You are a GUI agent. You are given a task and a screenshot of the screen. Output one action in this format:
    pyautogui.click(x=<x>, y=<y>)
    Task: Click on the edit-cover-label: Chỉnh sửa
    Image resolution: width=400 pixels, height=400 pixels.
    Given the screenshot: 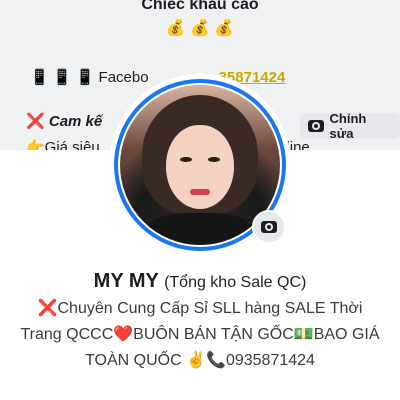 What is the action you would take?
    pyautogui.click(x=348, y=126)
    